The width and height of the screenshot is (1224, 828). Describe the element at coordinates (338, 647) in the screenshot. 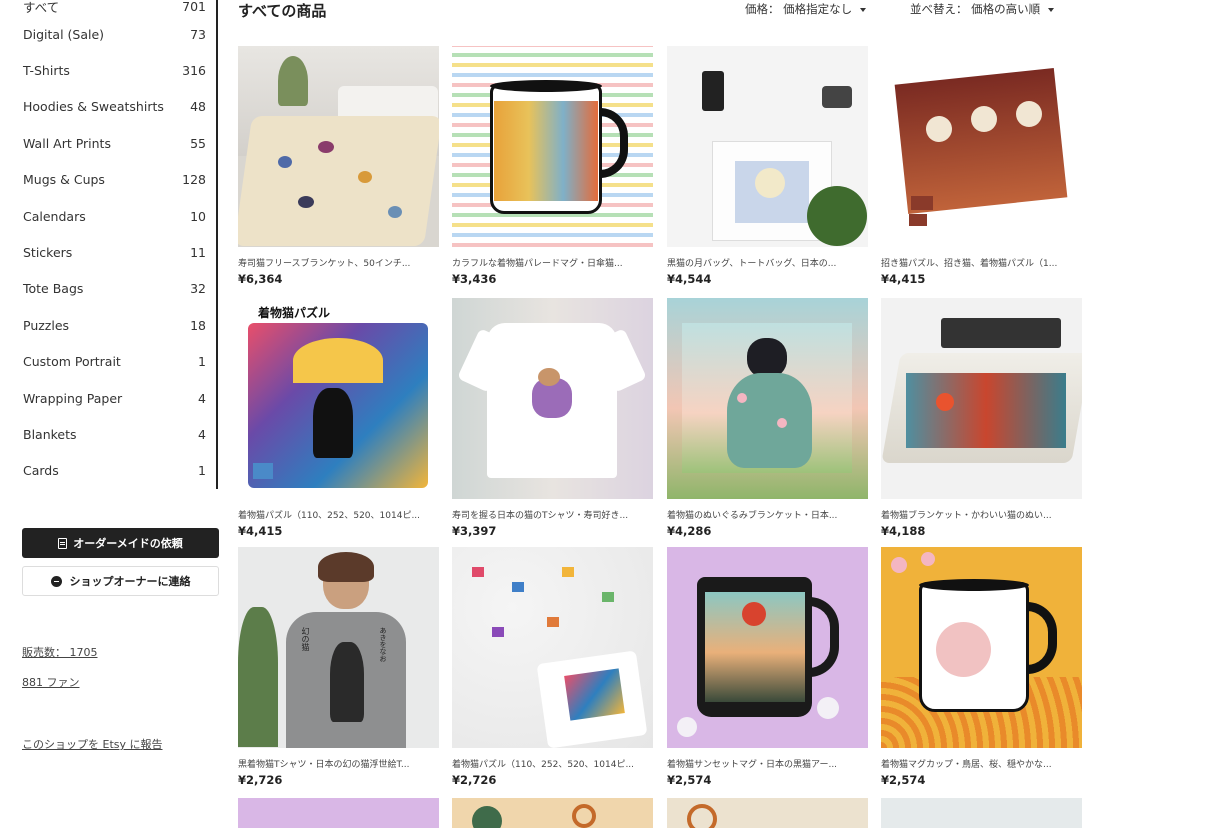

I see `product-image: 幻の猫 あきをなお` at that location.